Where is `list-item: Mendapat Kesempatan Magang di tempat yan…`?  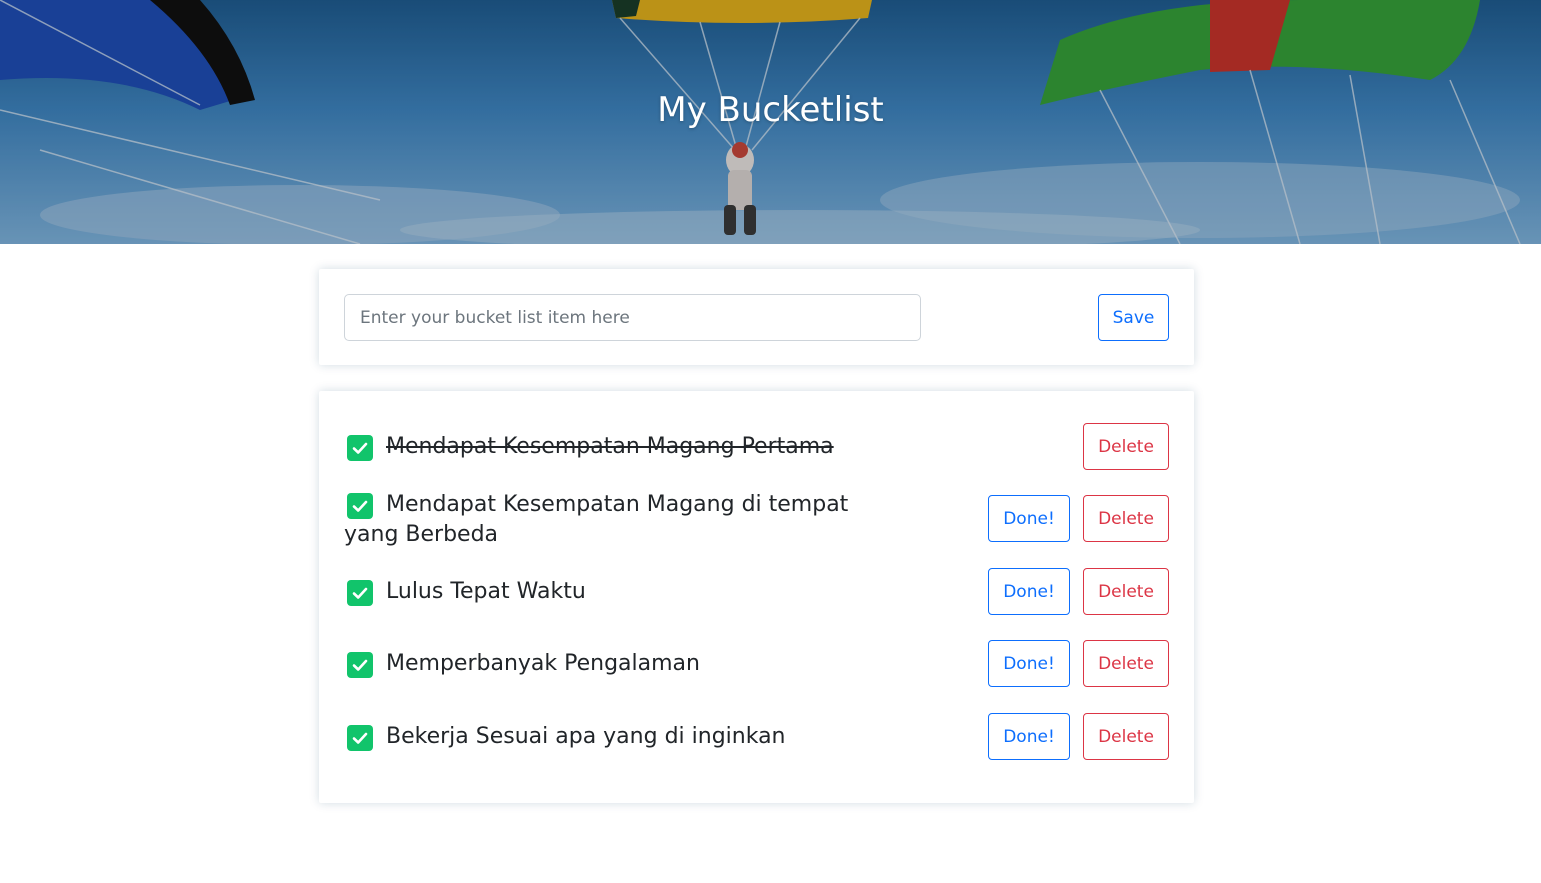 list-item: Mendapat Kesempatan Magang di tempat yan… is located at coordinates (756, 519).